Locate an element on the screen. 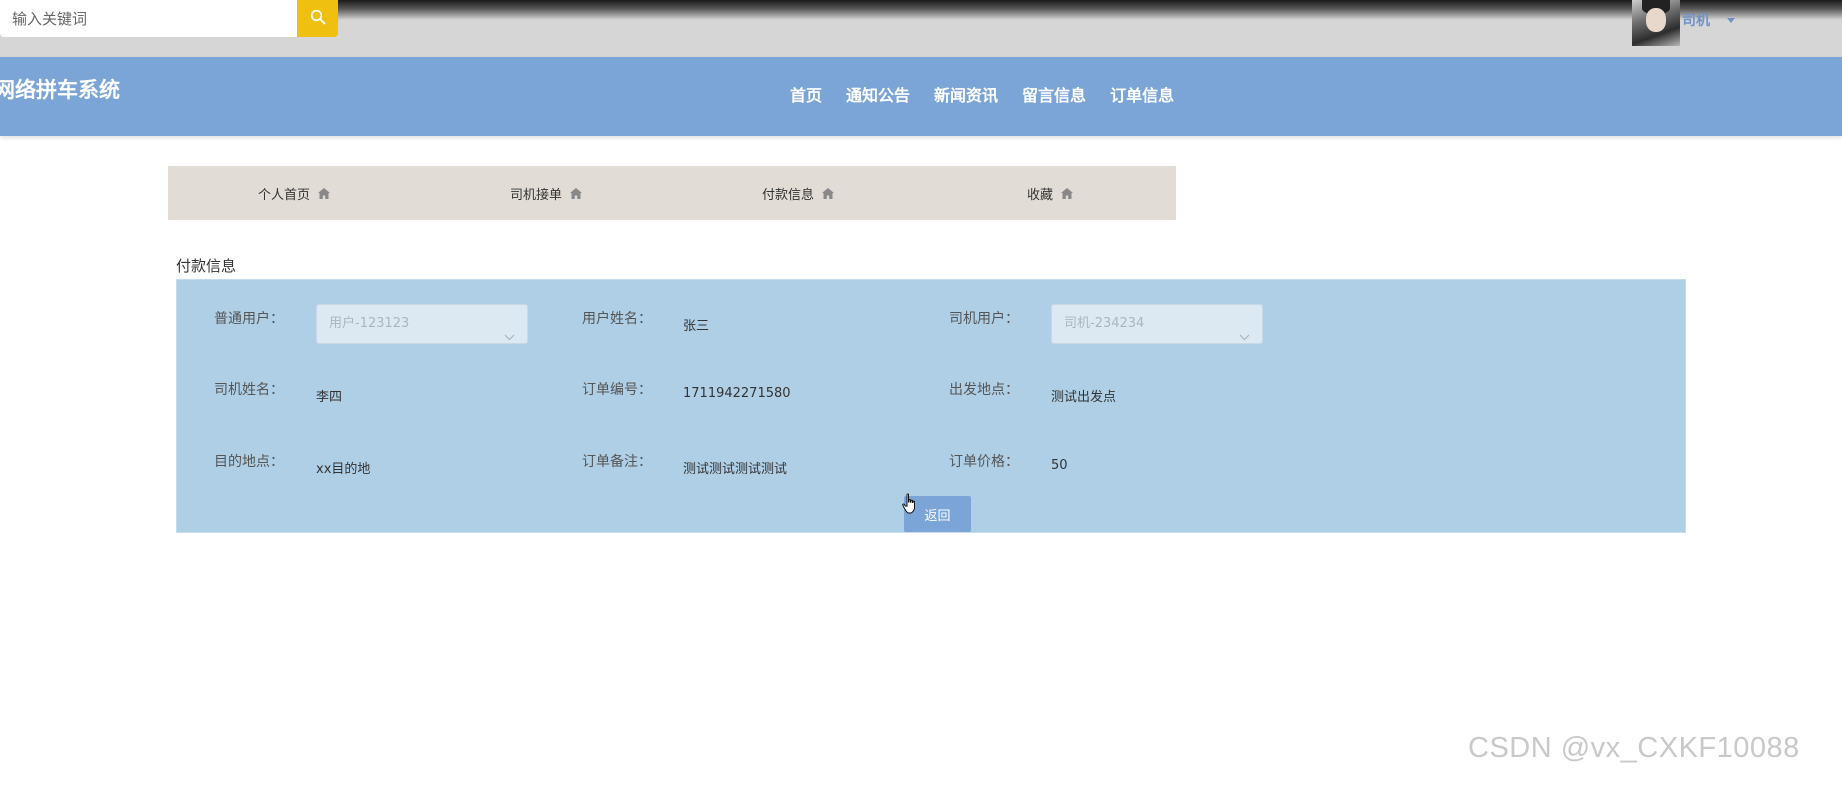  departure-value: 测试出发点 is located at coordinates (1084, 397).